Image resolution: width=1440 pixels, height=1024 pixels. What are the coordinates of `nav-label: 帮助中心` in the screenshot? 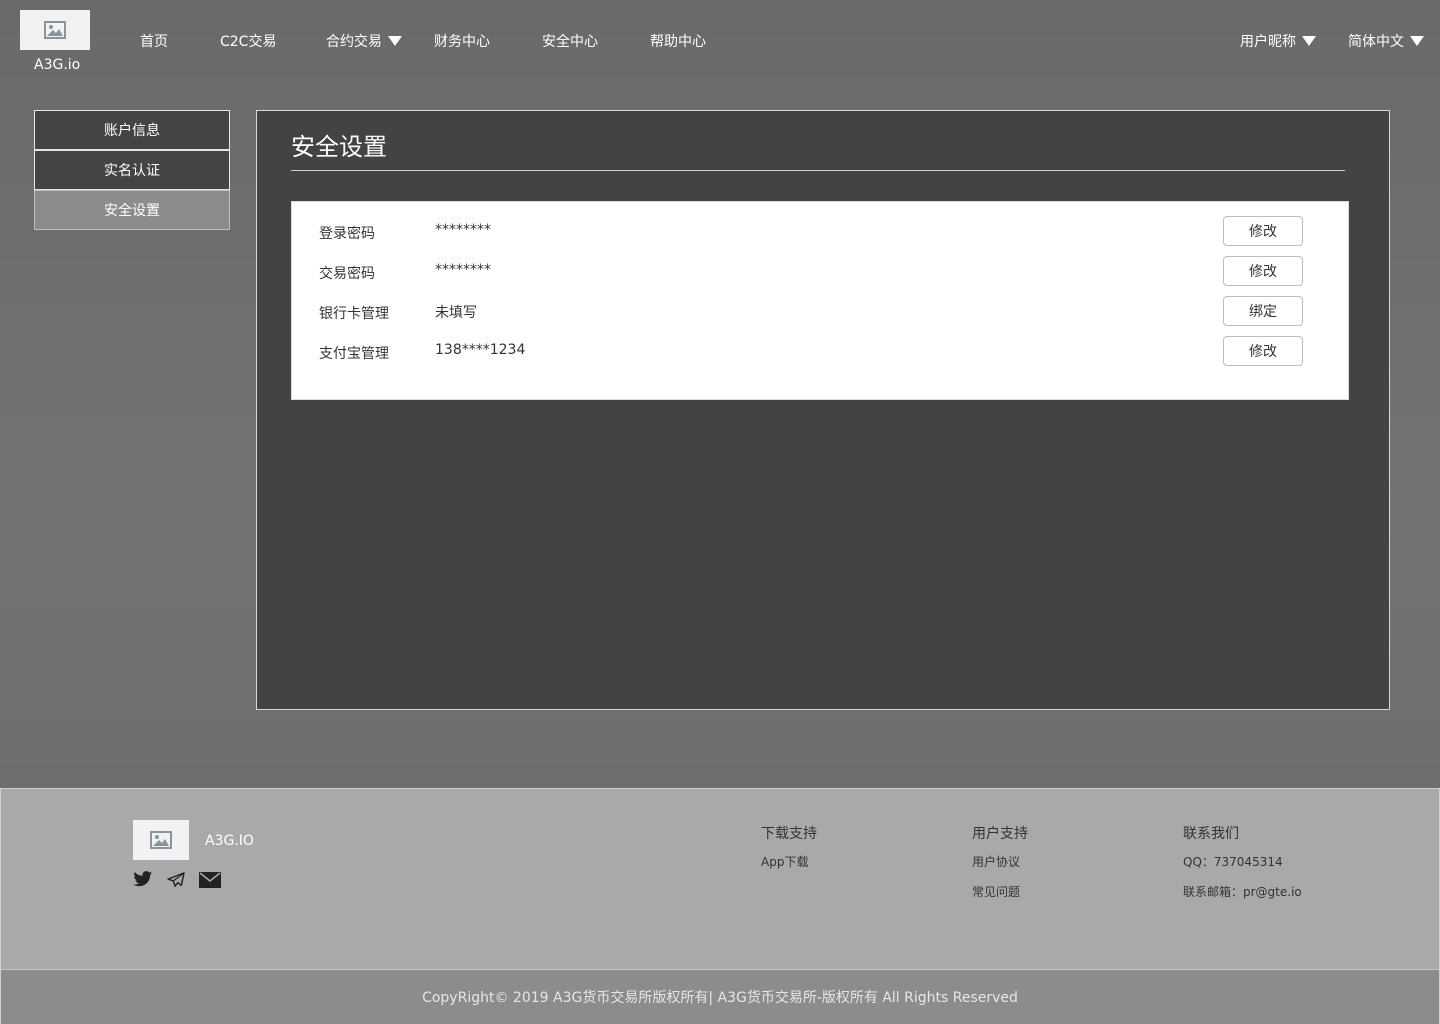 It's located at (678, 42).